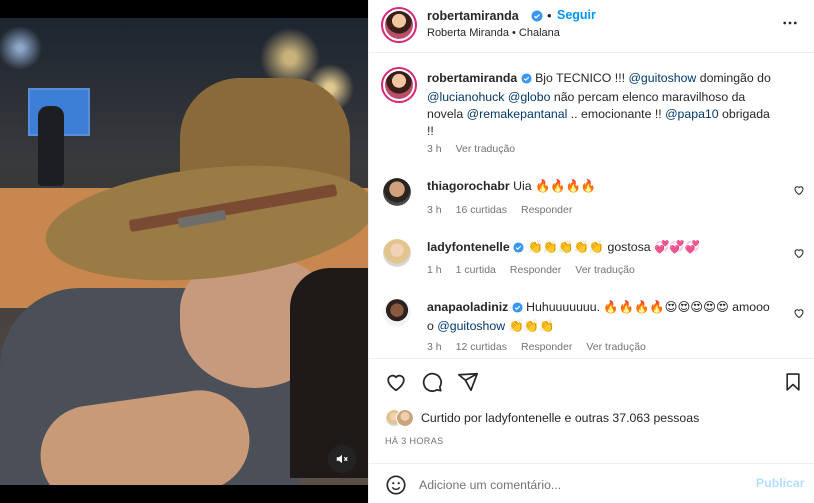  What do you see at coordinates (51, 146) in the screenshot?
I see `background-person` at bounding box center [51, 146].